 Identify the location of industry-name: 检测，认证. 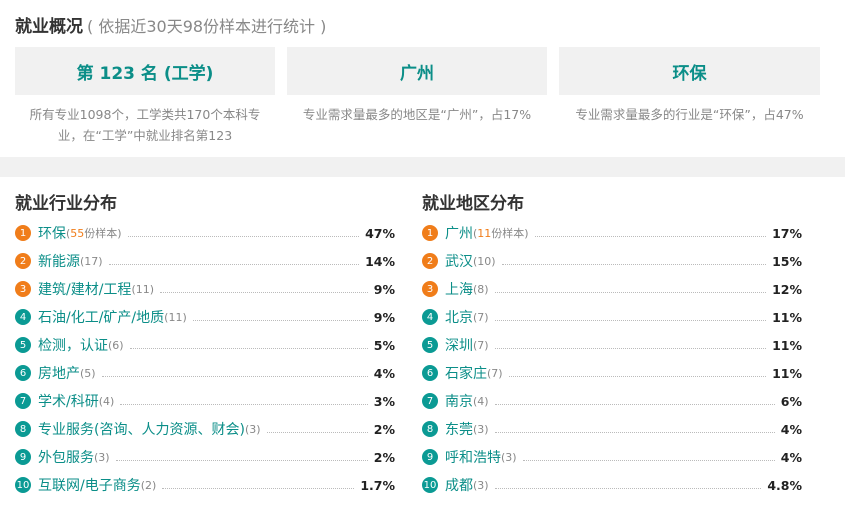
(73, 345).